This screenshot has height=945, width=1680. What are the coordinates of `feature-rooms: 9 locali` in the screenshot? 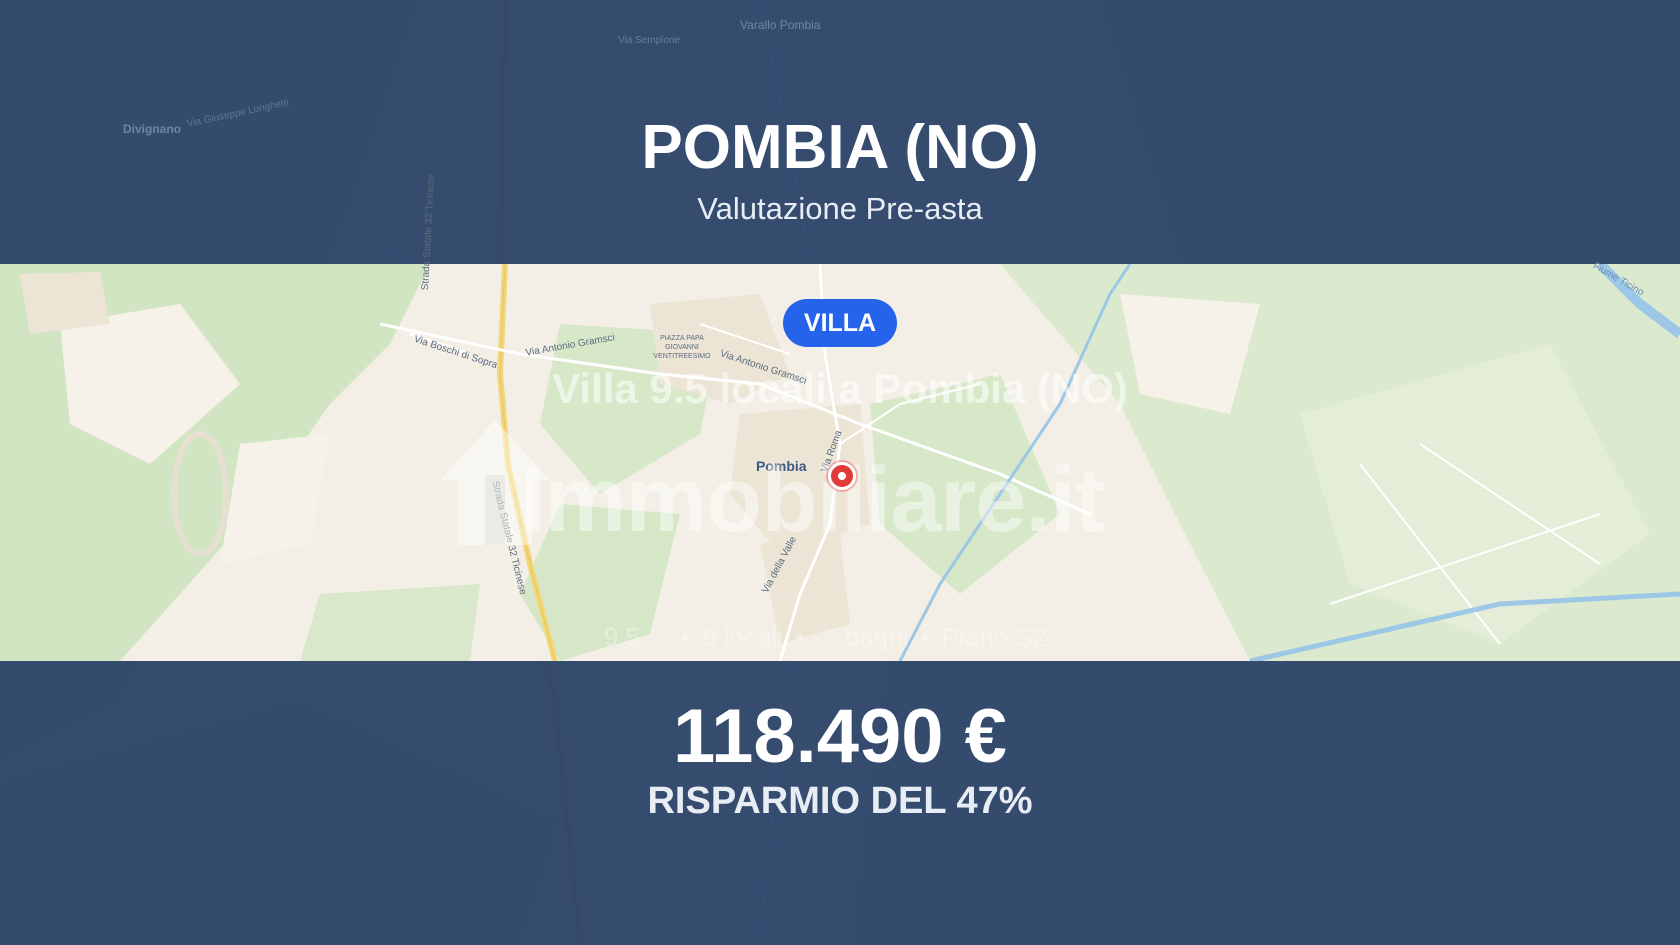 It's located at (742, 637).